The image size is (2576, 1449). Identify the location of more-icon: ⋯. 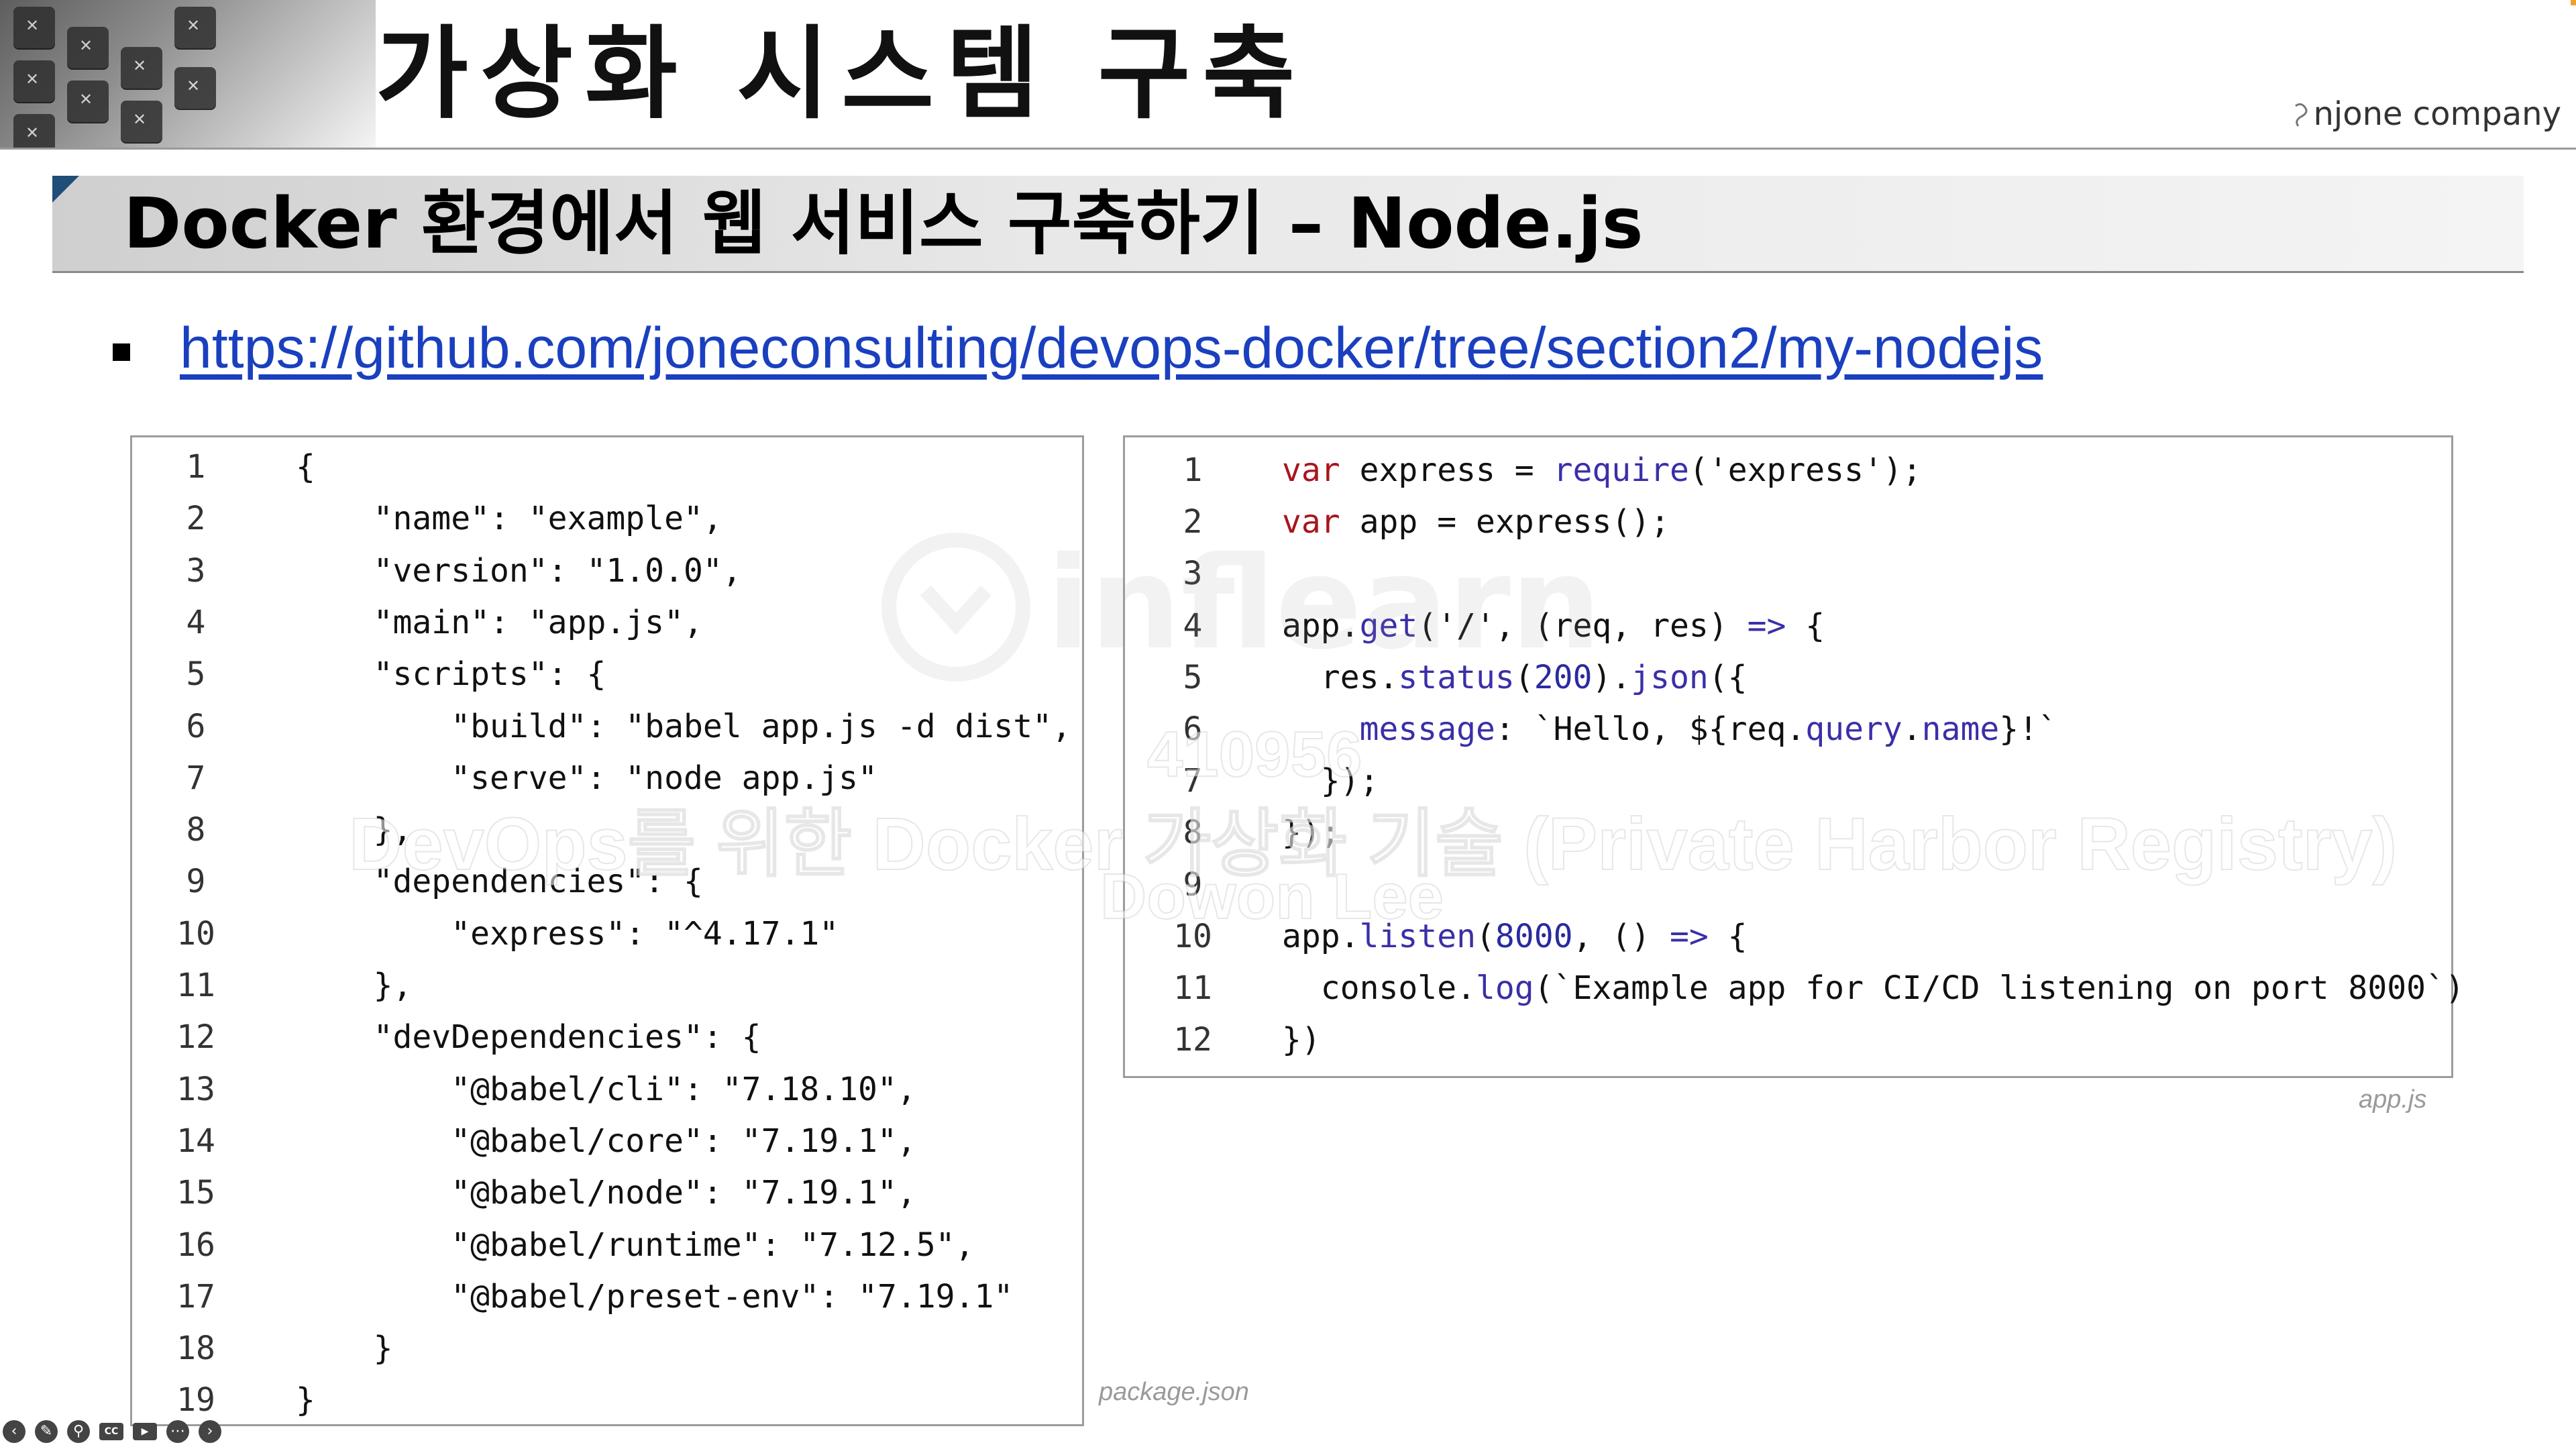
(177, 1431).